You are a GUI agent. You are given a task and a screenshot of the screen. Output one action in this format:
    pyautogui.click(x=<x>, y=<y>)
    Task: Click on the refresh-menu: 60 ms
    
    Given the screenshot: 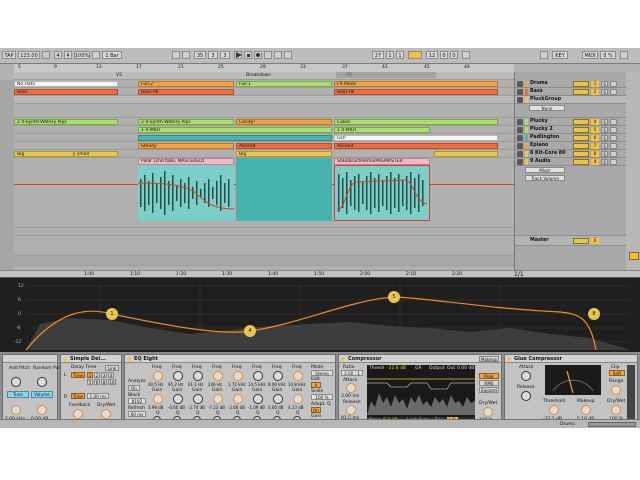 What is the action you would take?
    pyautogui.click(x=137, y=414)
    